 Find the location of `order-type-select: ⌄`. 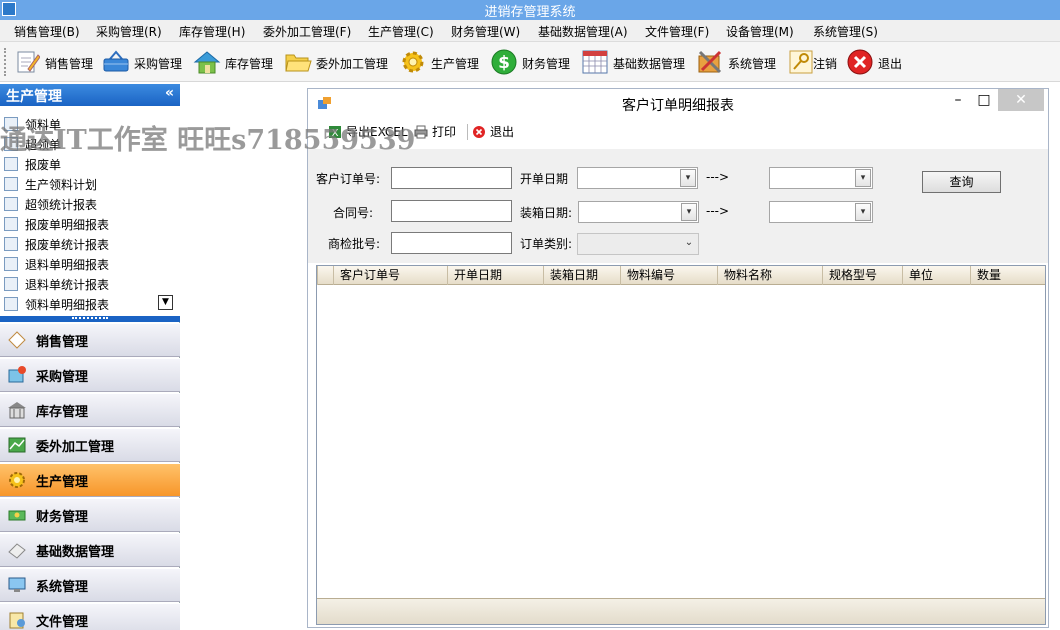

order-type-select: ⌄ is located at coordinates (638, 244).